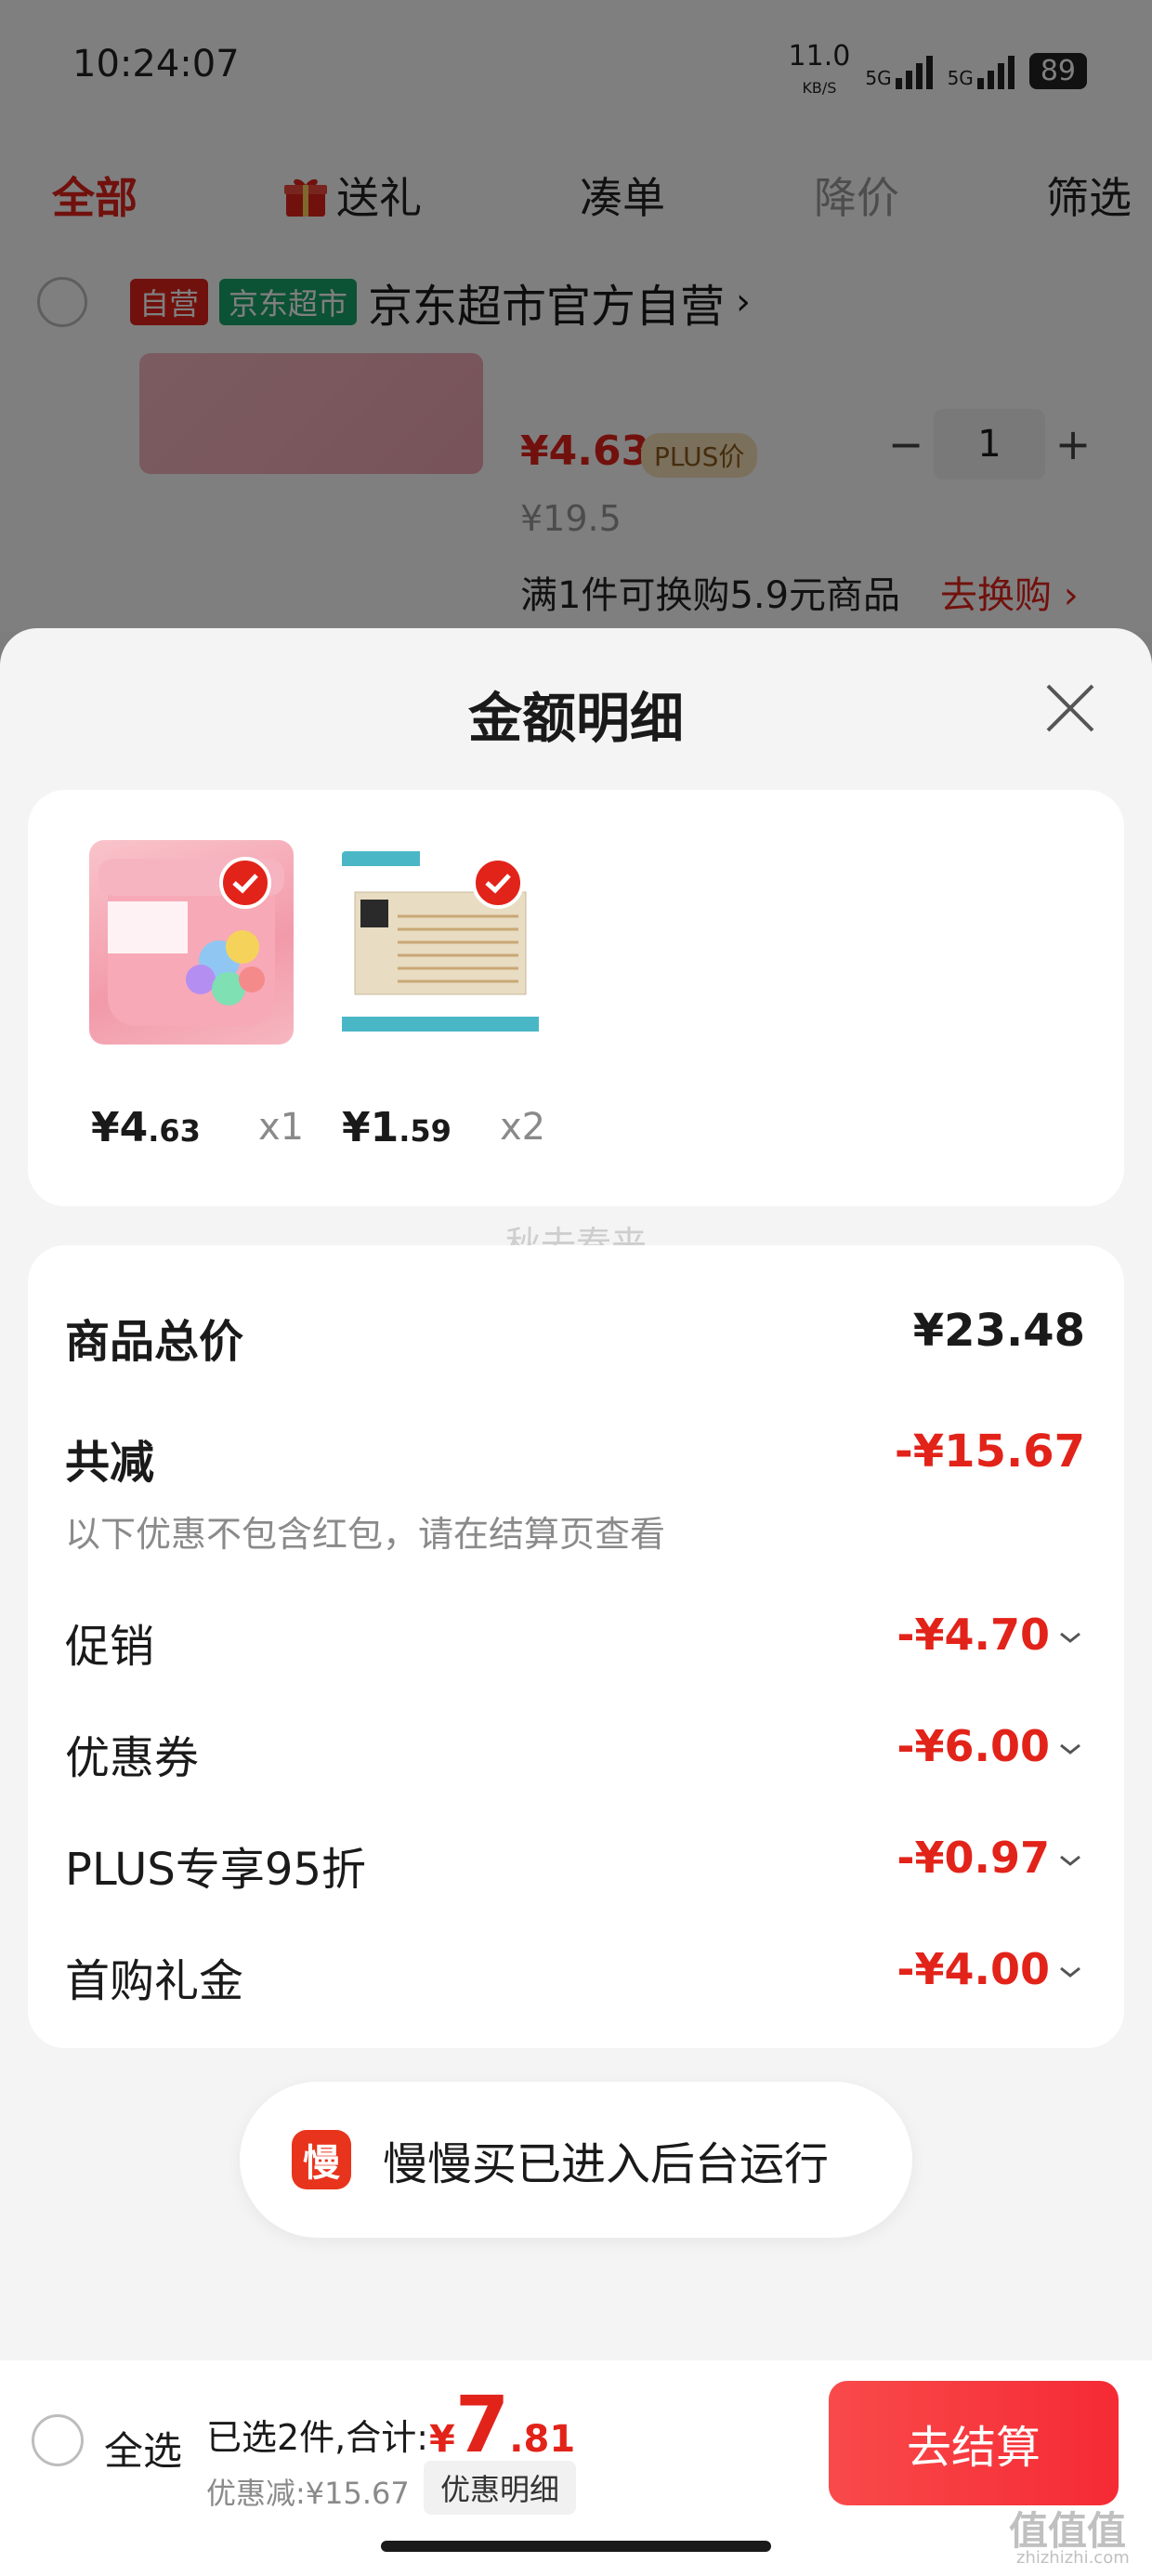 This screenshot has width=1152, height=2576. I want to click on home-indicator, so click(576, 2546).